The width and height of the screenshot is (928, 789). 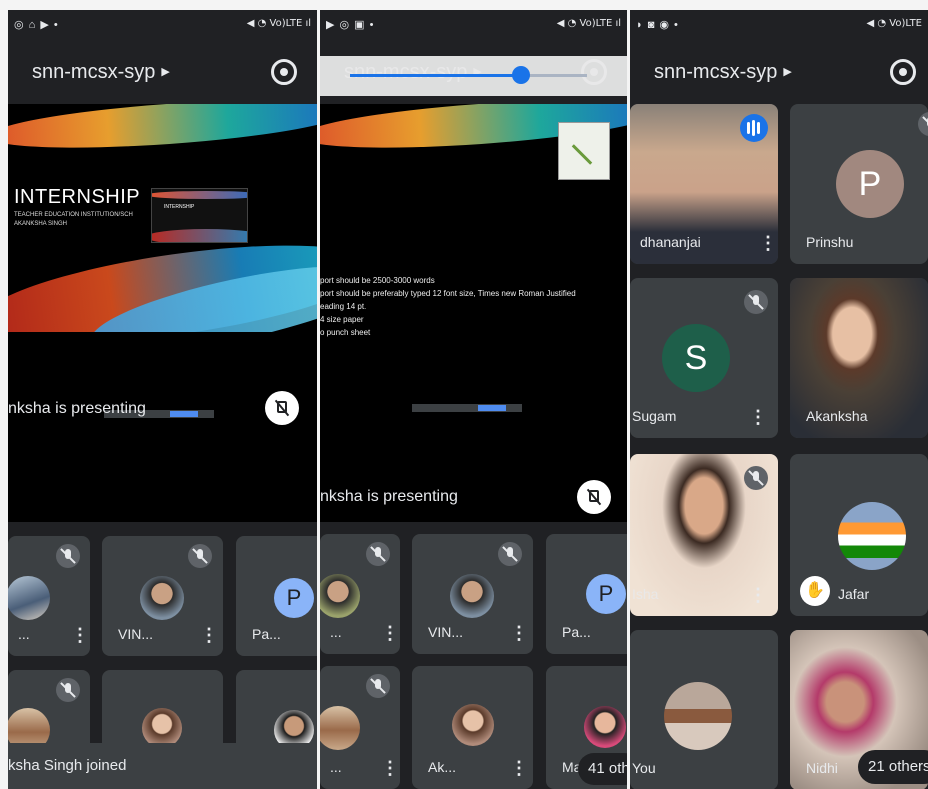 What do you see at coordinates (645, 594) in the screenshot?
I see `participant-name: Isha` at bounding box center [645, 594].